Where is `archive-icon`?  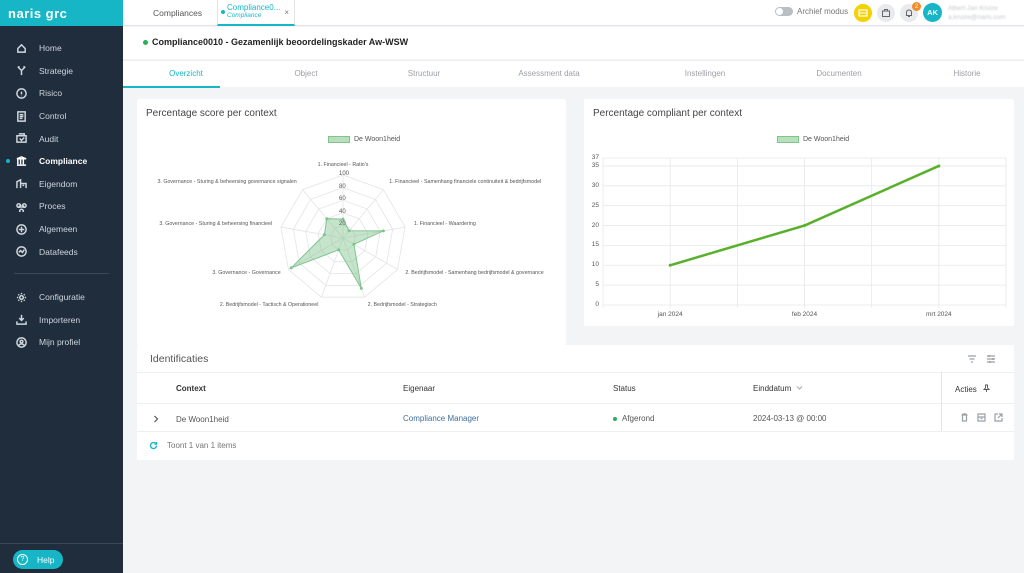 archive-icon is located at coordinates (981, 417).